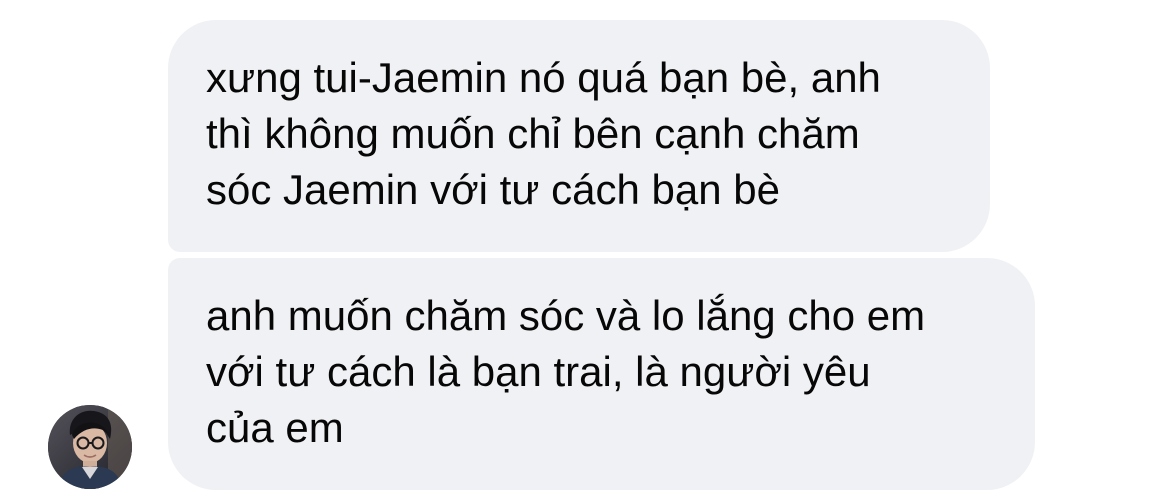  What do you see at coordinates (538, 371) in the screenshot?
I see `message-text-line: với tư cách là bạn trai, là người yêu` at bounding box center [538, 371].